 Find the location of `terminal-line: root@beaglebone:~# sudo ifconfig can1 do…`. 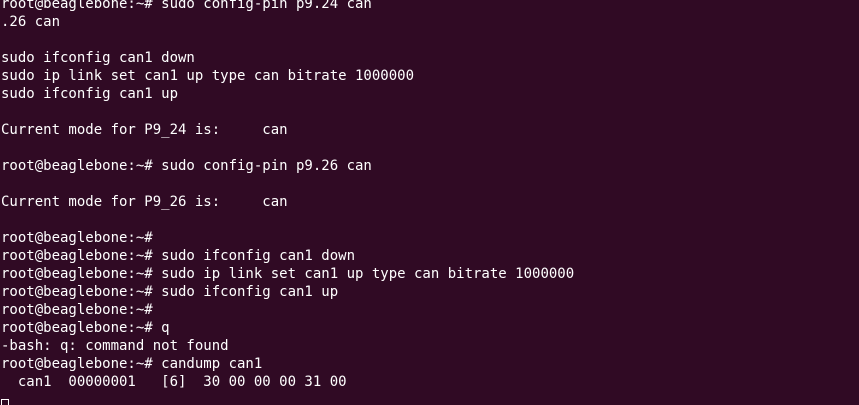

terminal-line: root@beaglebone:~# sudo ifconfig can1 do… is located at coordinates (178, 256).